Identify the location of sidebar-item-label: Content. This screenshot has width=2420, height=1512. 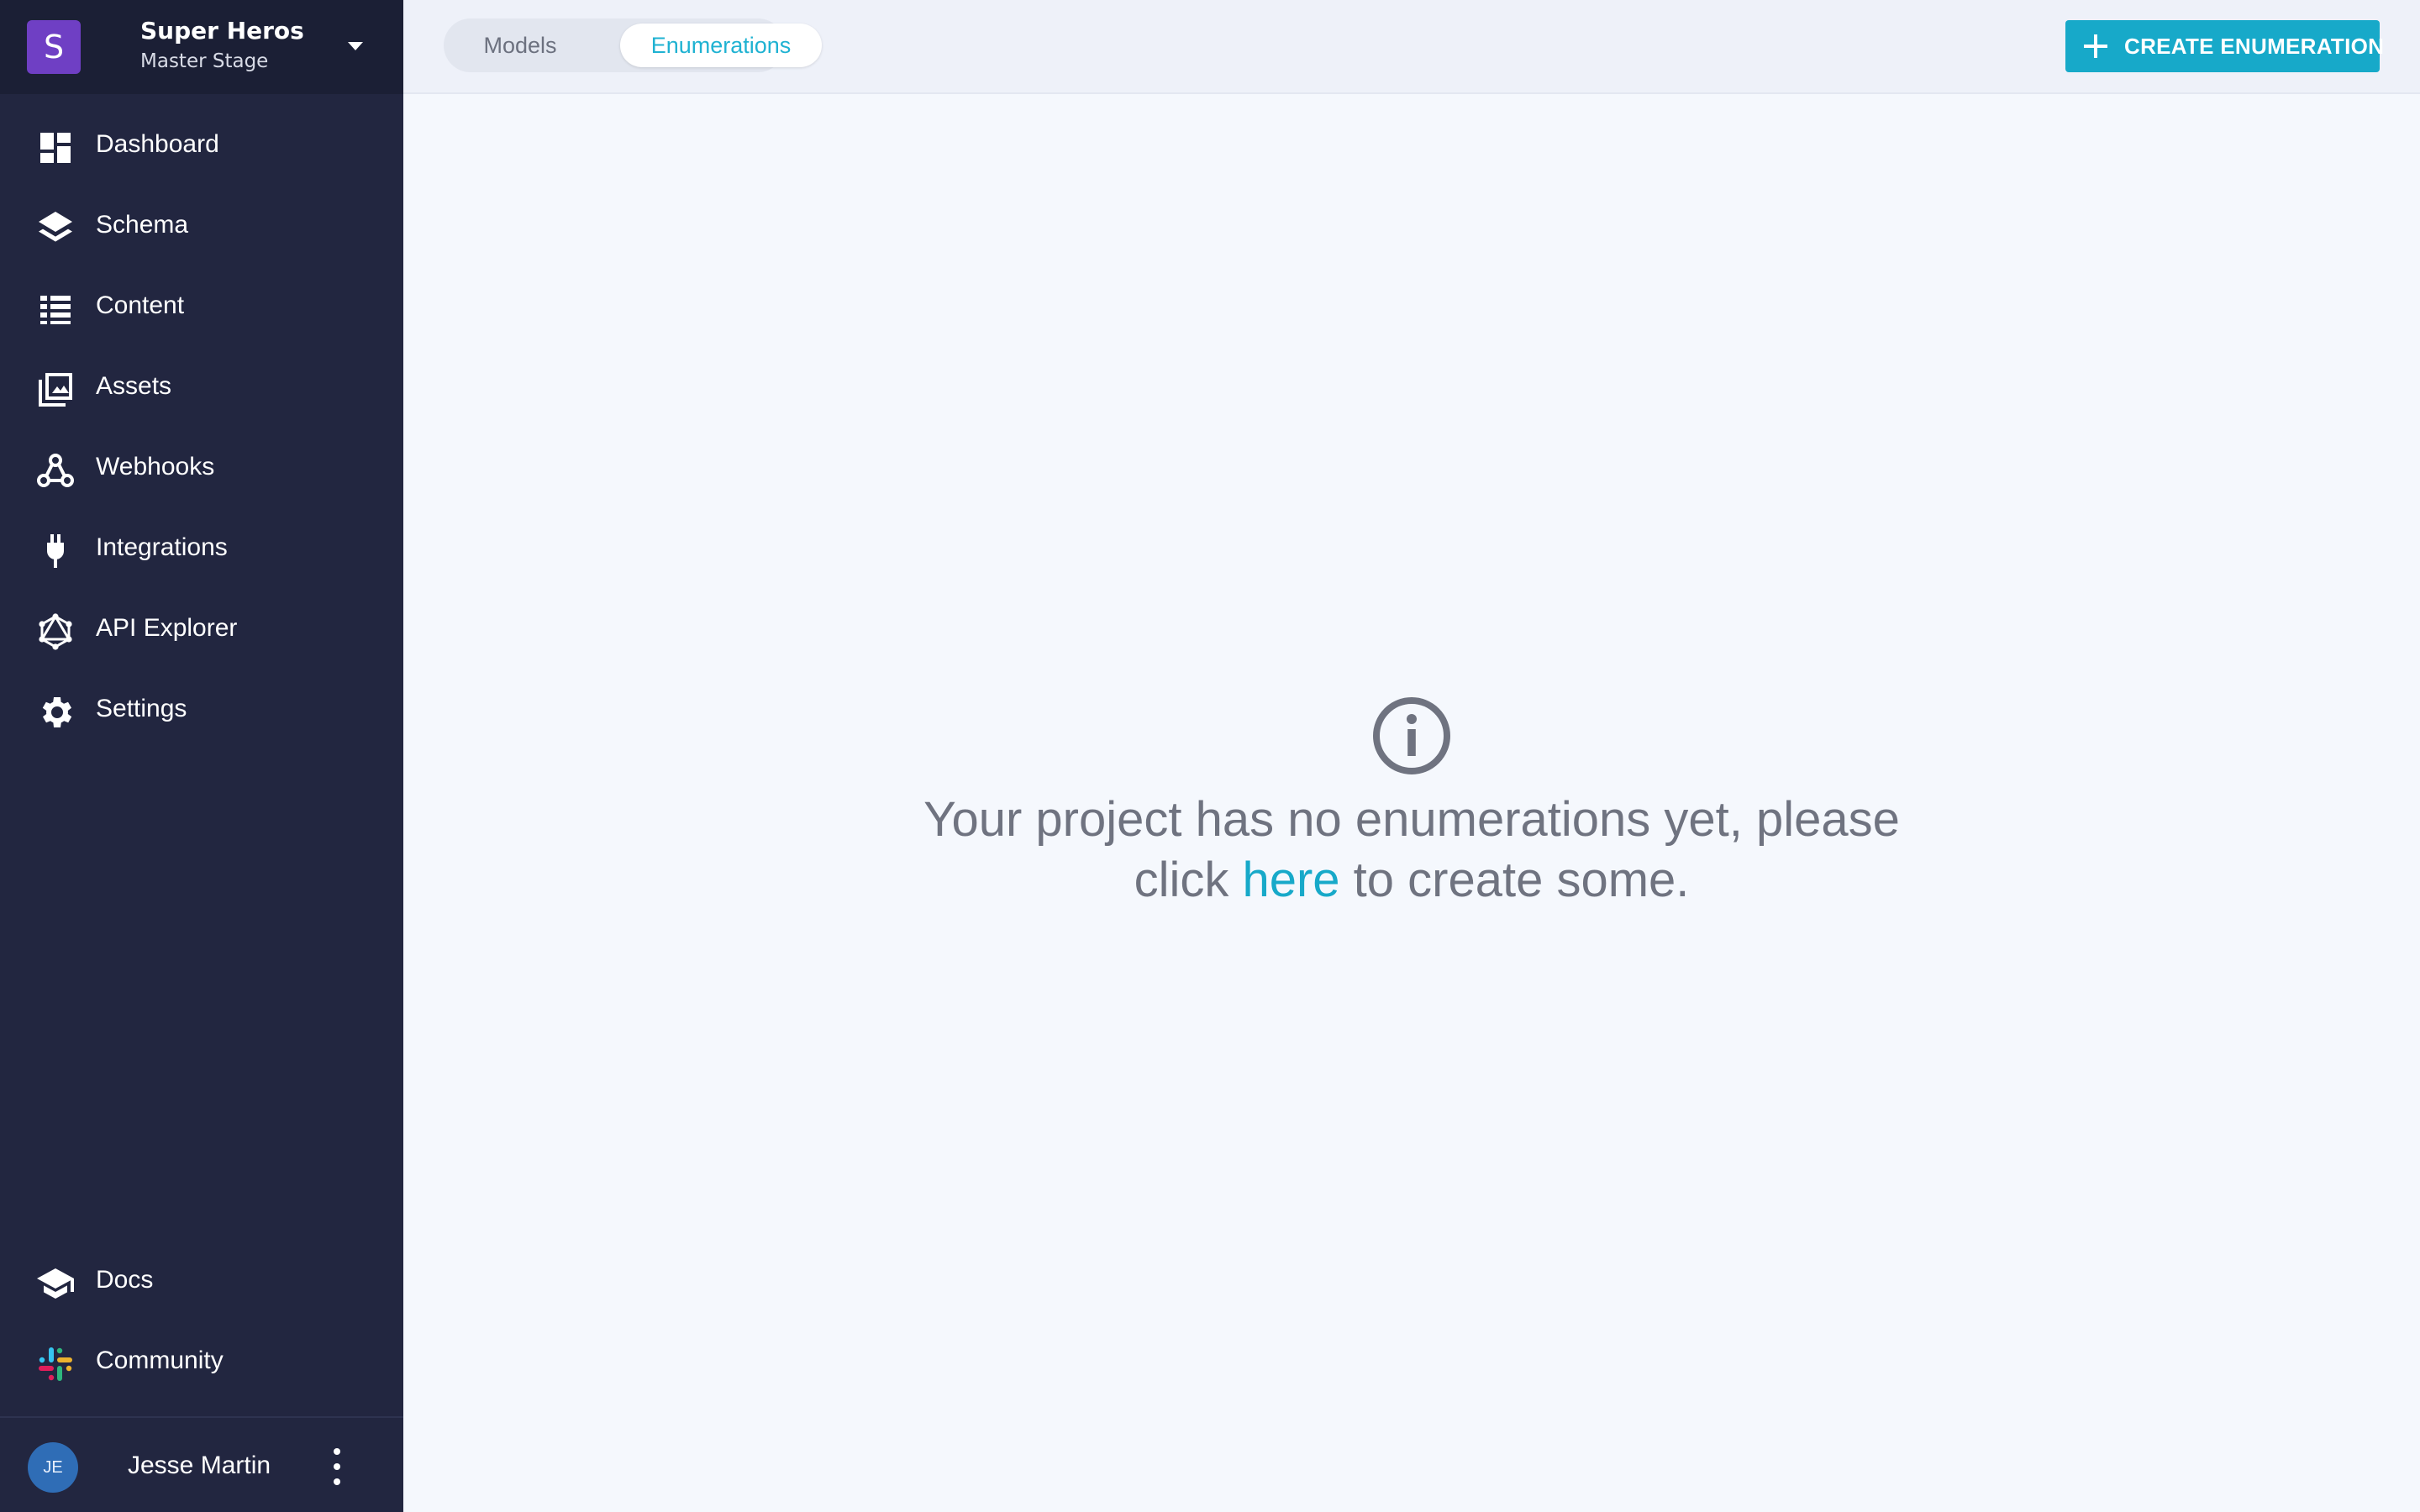
(140, 305).